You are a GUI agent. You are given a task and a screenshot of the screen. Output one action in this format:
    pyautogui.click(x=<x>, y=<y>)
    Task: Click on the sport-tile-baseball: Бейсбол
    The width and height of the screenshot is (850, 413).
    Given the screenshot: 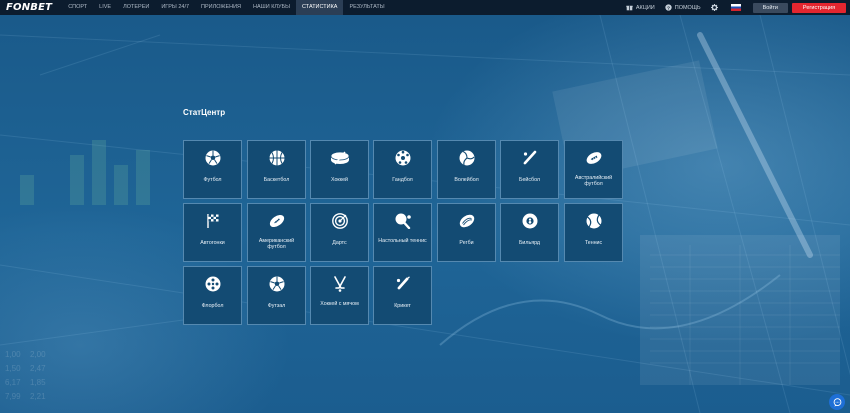 What is the action you would take?
    pyautogui.click(x=529, y=169)
    